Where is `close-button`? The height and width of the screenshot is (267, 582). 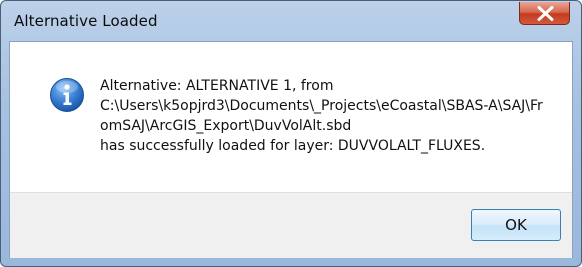 close-button is located at coordinates (544, 13).